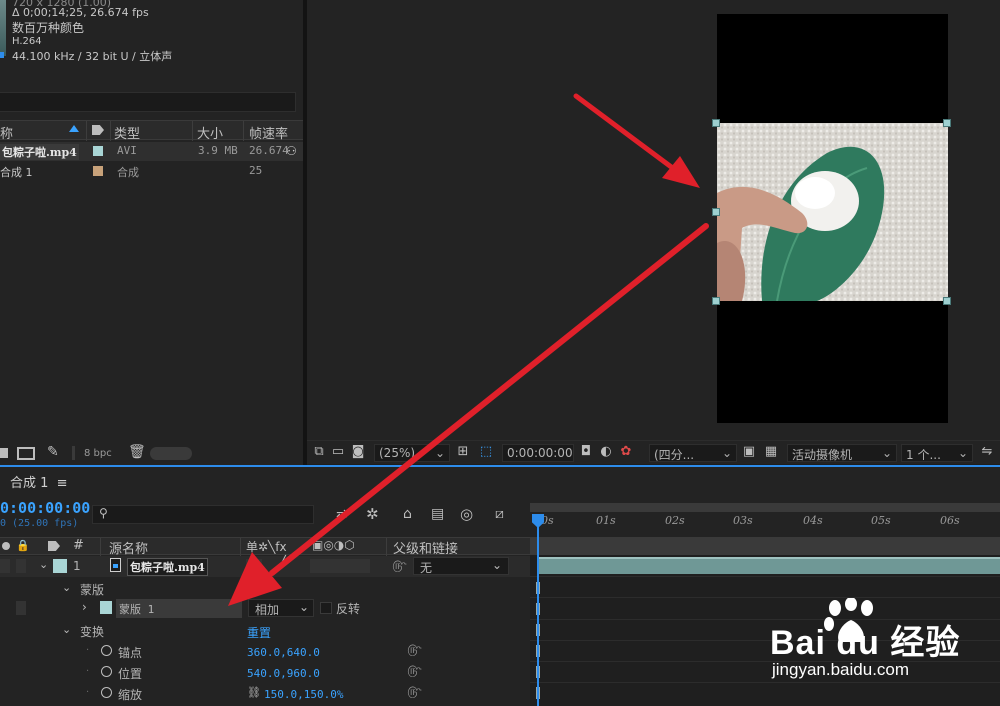 The width and height of the screenshot is (1000, 706). Describe the element at coordinates (291, 151) in the screenshot. I see `flowchart-icon: ⚇` at that location.